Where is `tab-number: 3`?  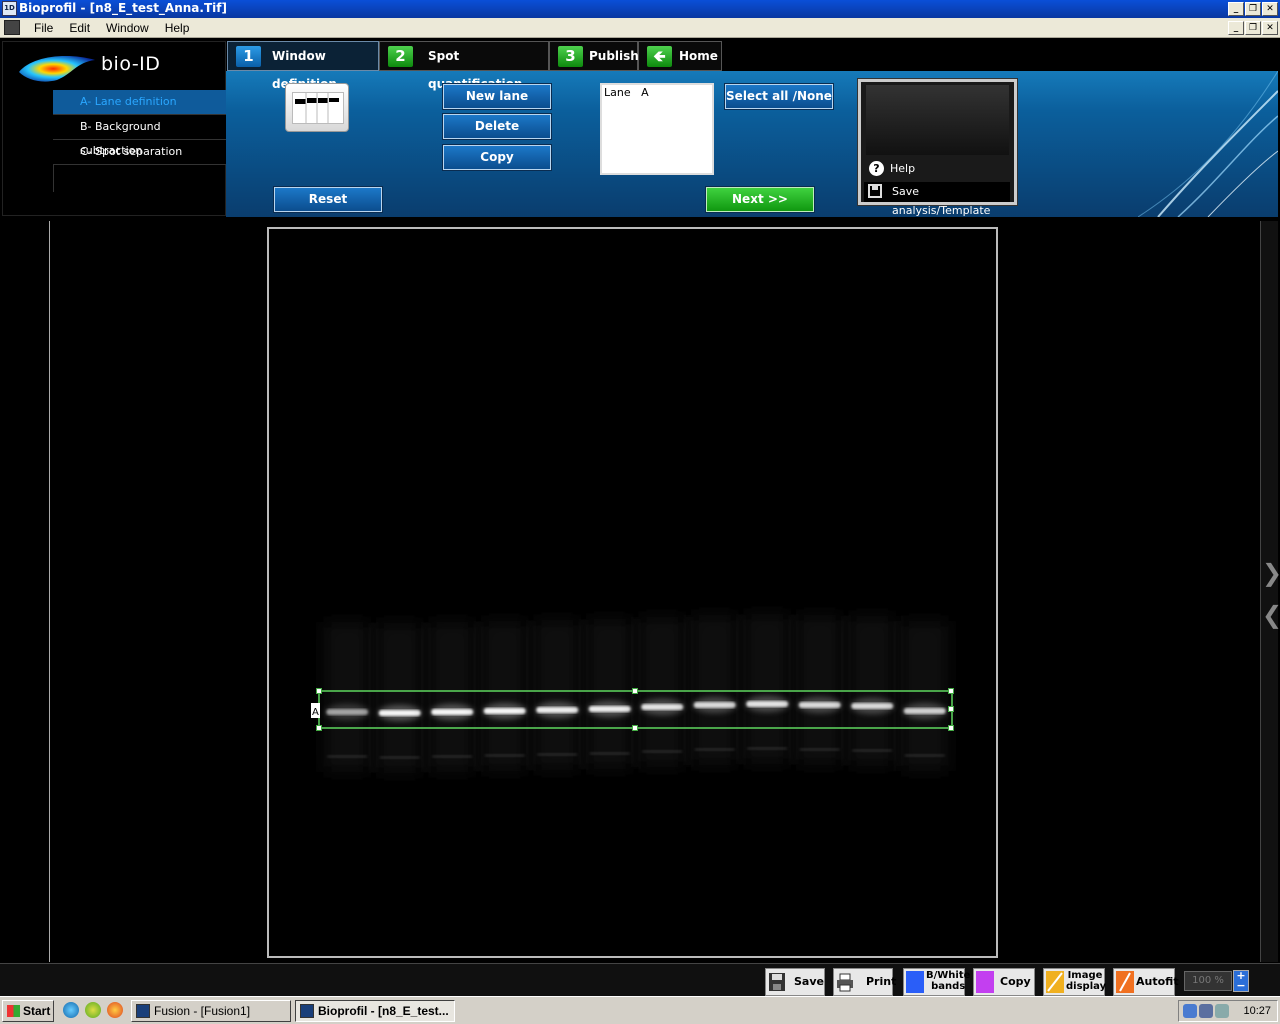
tab-number: 3 is located at coordinates (570, 56).